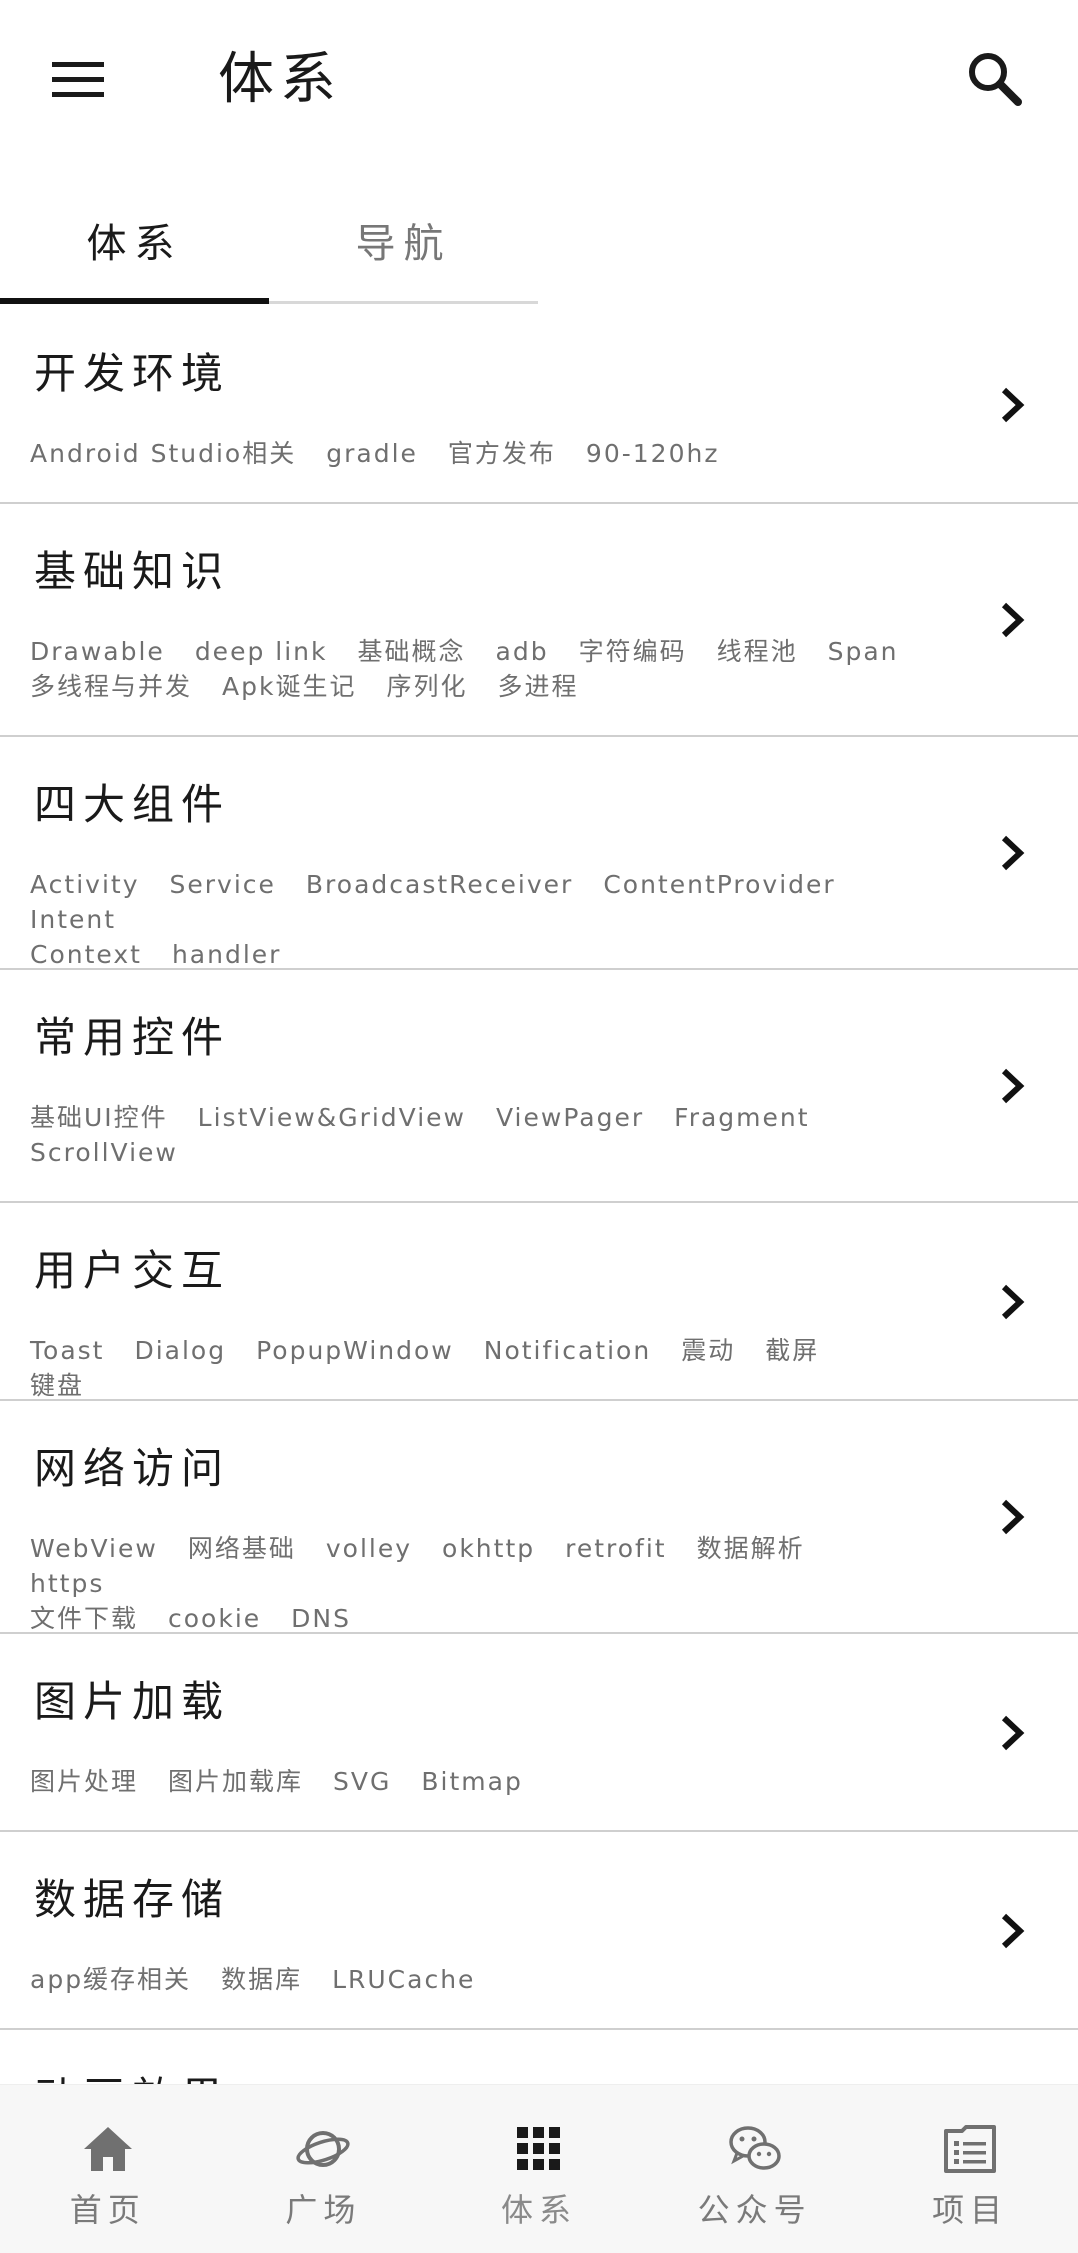 The width and height of the screenshot is (1078, 2253). What do you see at coordinates (132, 1037) in the screenshot?
I see `item-title: 常用控件` at bounding box center [132, 1037].